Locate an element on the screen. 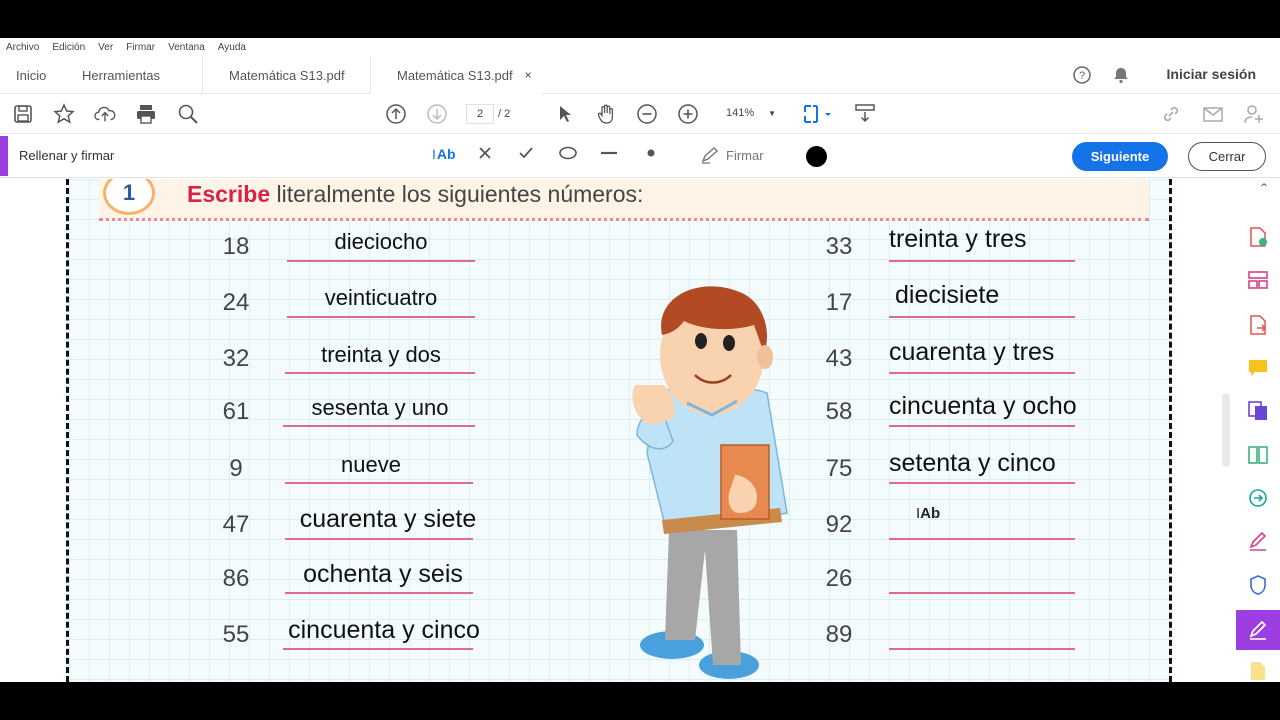 The image size is (1280, 720). left-number-8: 55 is located at coordinates (236, 634).